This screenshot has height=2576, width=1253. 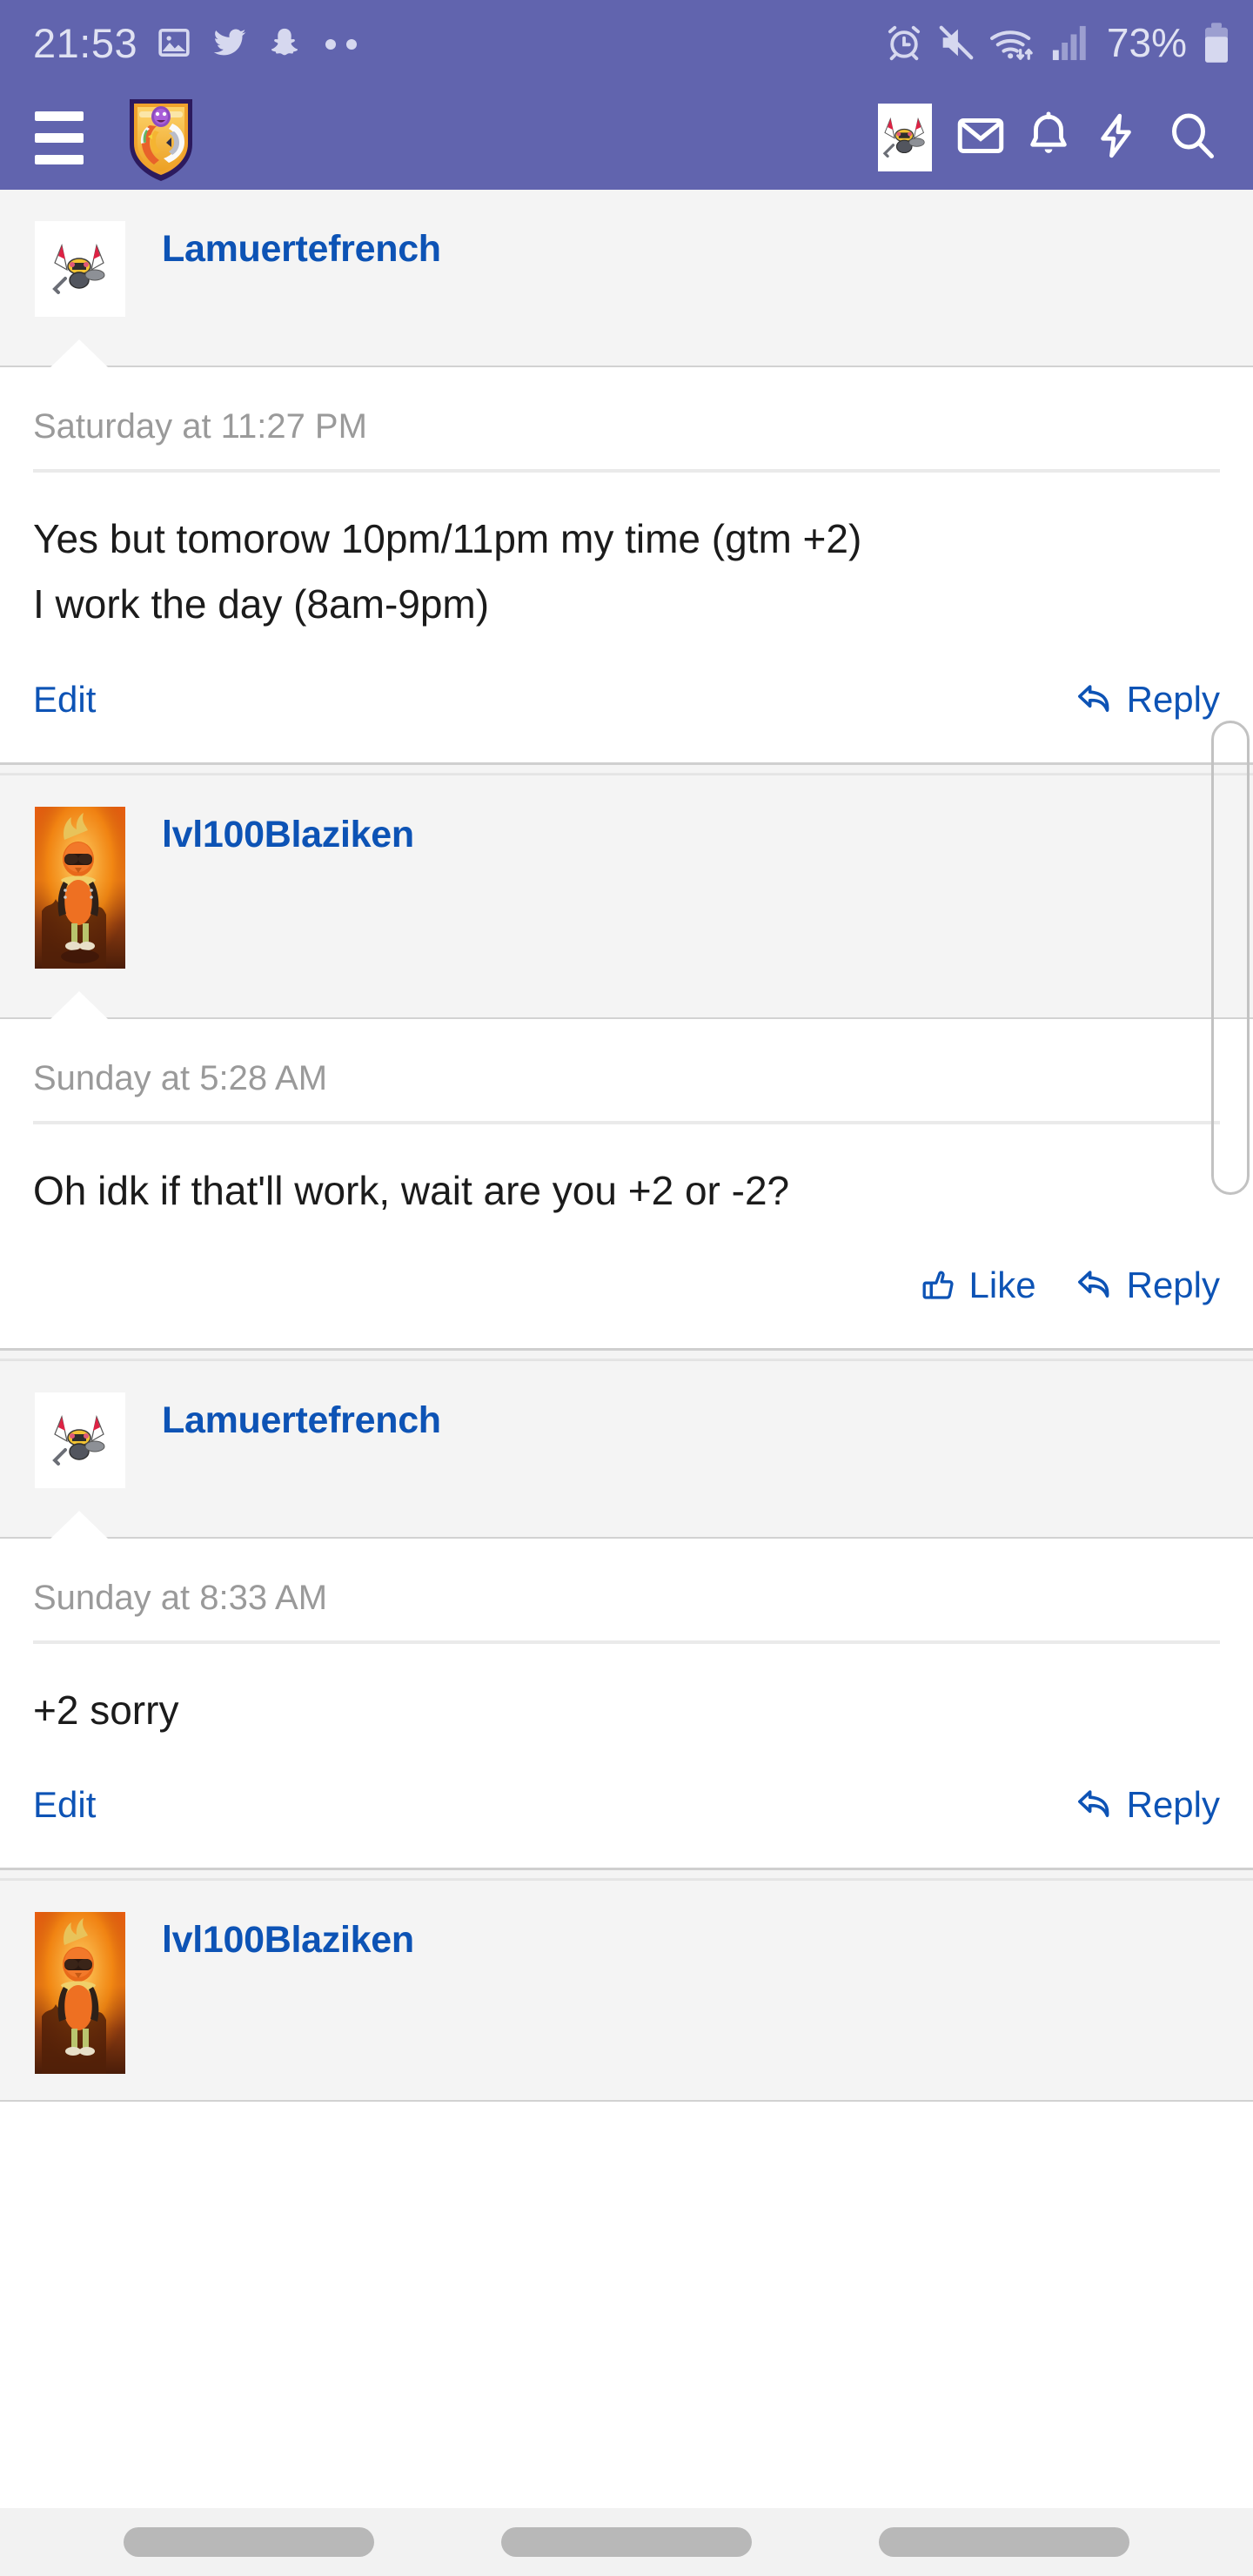 I want to click on post: lvl100Blaziken, so click(x=626, y=1992).